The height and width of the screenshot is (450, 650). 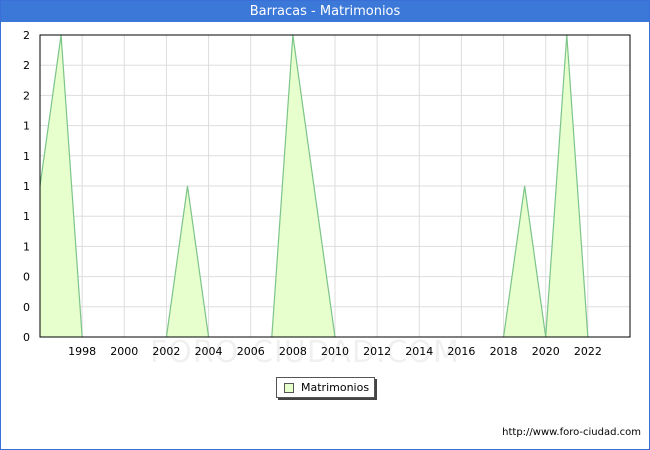 I want to click on x-tick-label: 2010, so click(x=335, y=351).